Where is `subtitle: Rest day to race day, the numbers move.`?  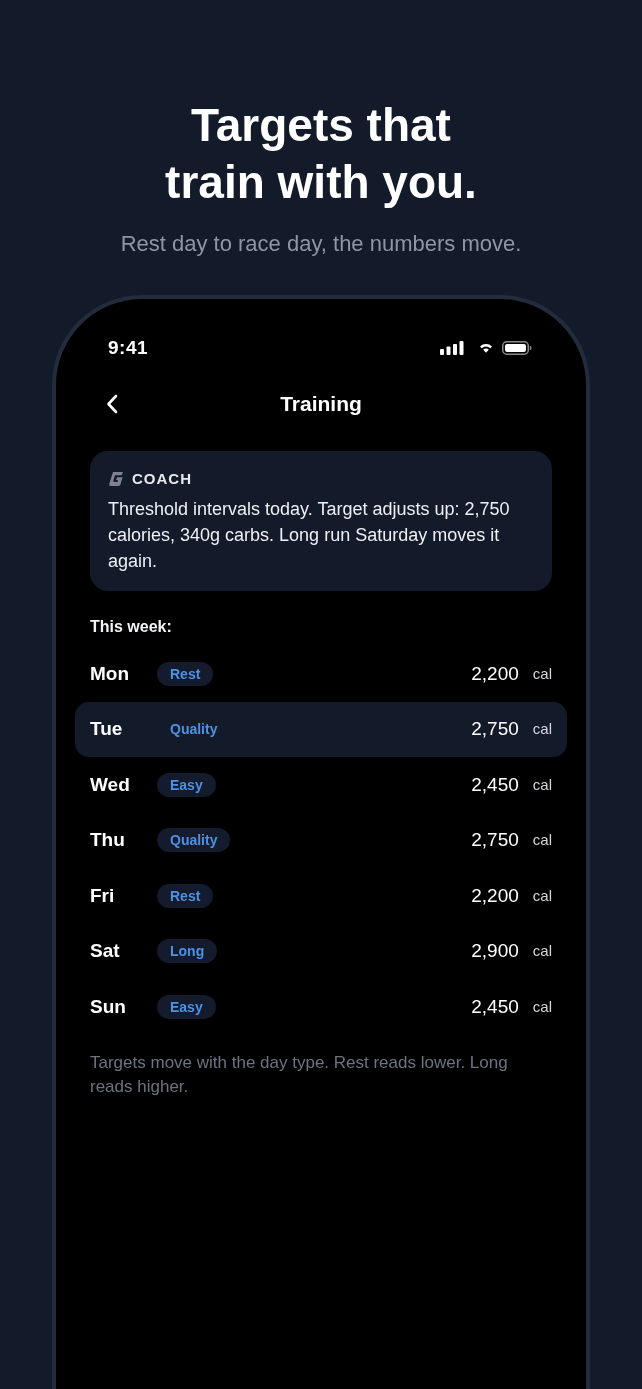 subtitle: Rest day to race day, the numbers move. is located at coordinates (321, 244).